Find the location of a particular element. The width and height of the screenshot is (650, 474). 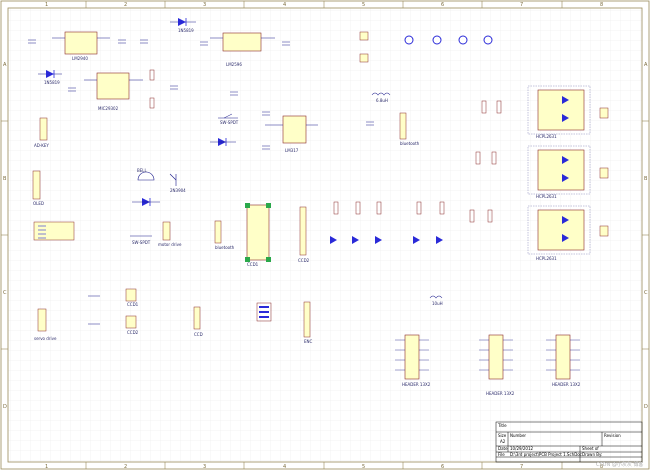

header-left-label: HEADER 13X2 is located at coordinates (416, 384).